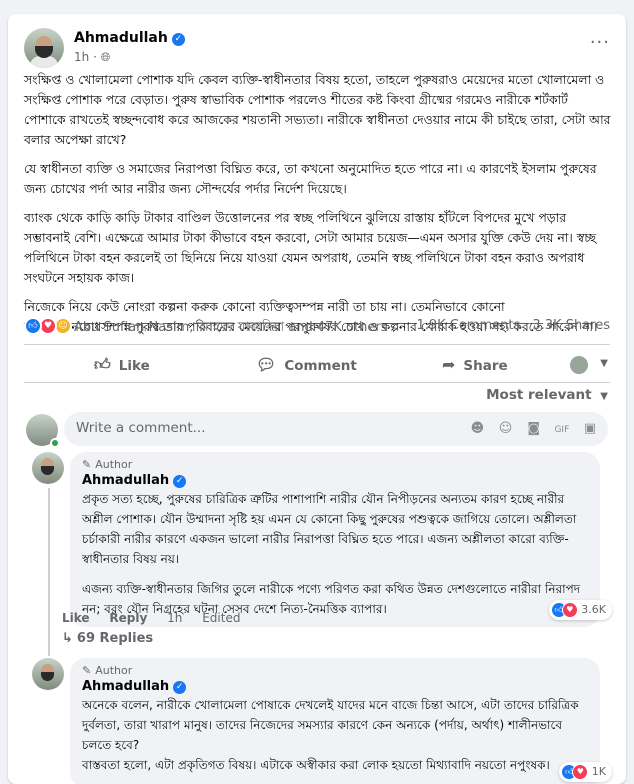 The image size is (634, 784). I want to click on like-button: 👍︎ Like, so click(122, 365).